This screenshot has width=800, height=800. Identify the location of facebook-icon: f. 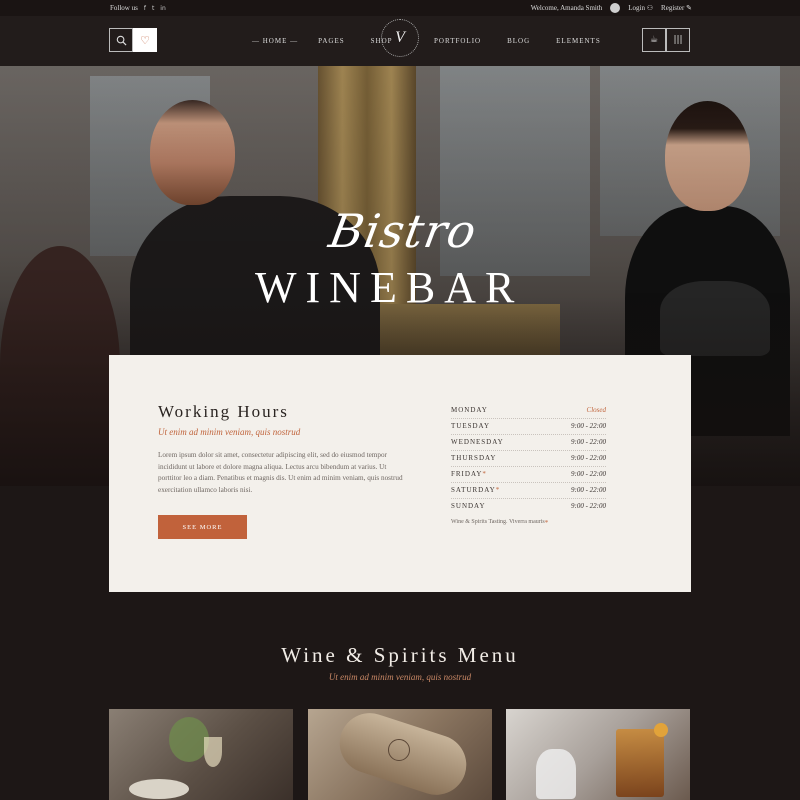
(145, 8).